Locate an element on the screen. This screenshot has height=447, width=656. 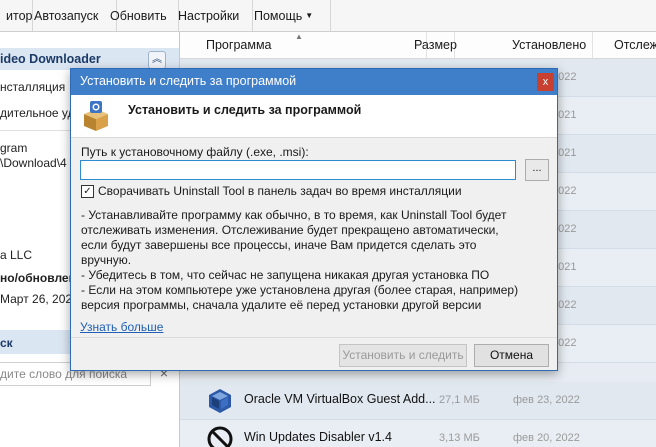
dialog-header: Установить и следить за программой is located at coordinates (314, 116).